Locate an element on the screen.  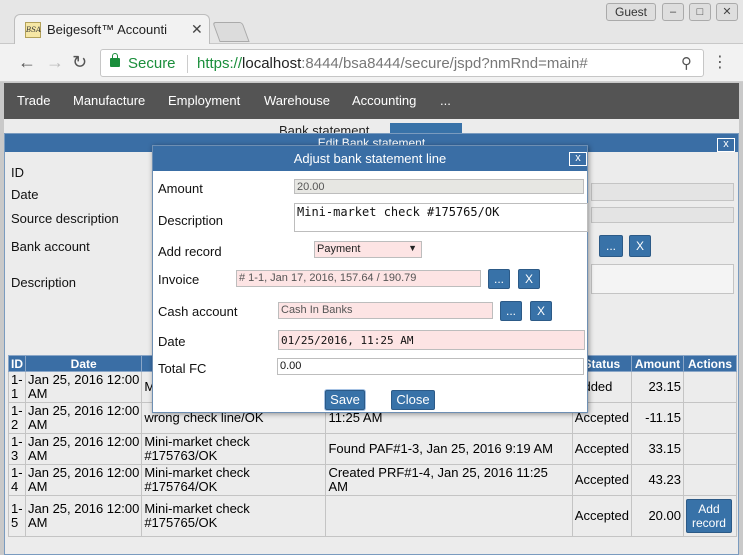
description-field is located at coordinates (662, 279).